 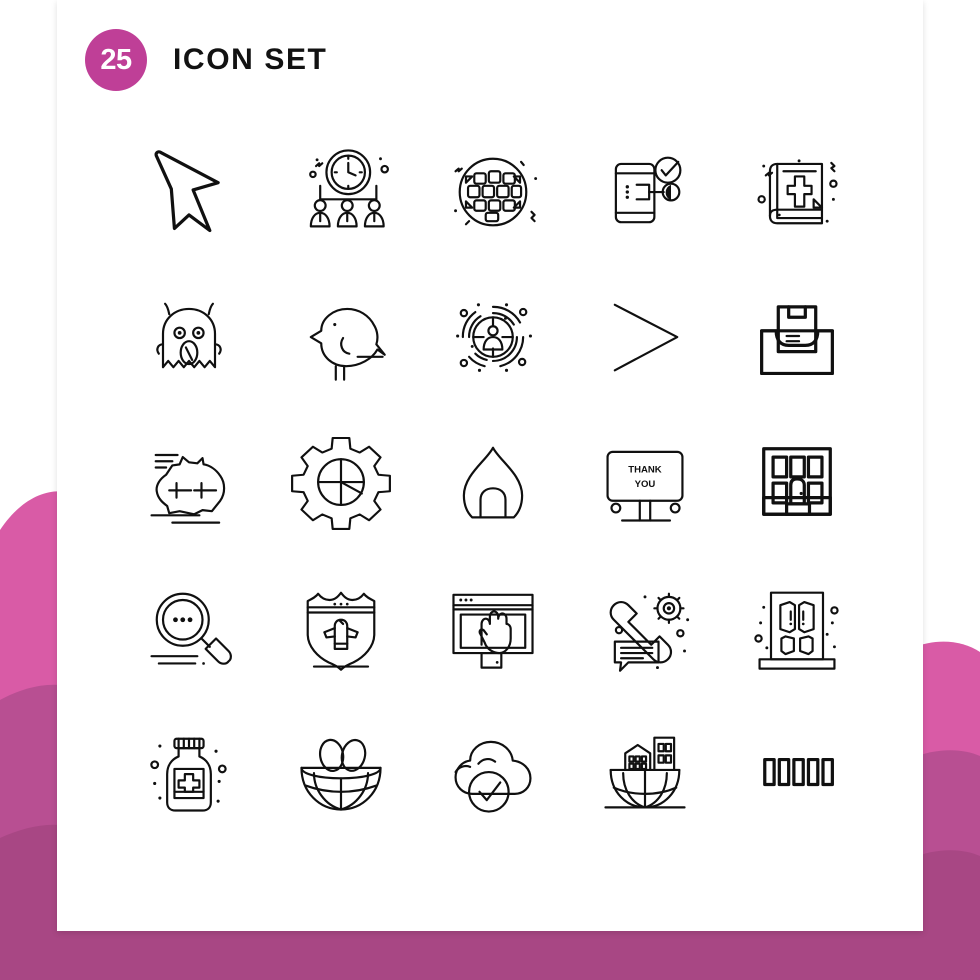 I want to click on icon-cell-arrow-cursor, so click(x=189, y=190).